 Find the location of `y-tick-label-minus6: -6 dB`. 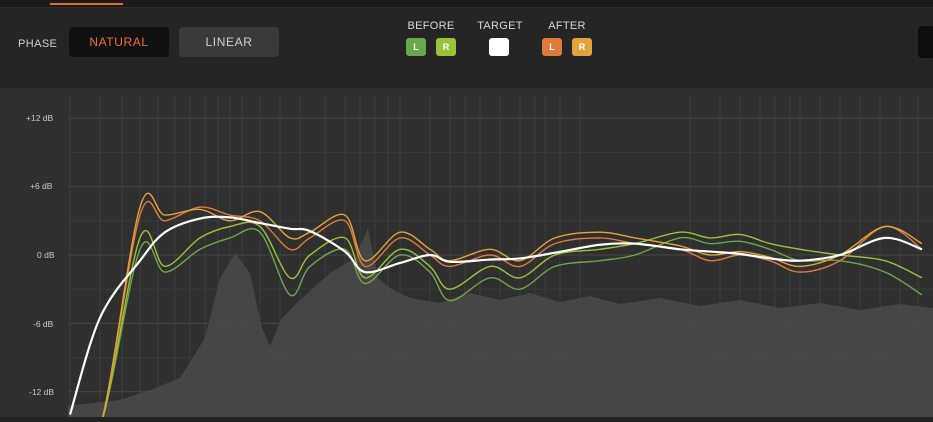

y-tick-label-minus6: -6 dB is located at coordinates (43, 324).